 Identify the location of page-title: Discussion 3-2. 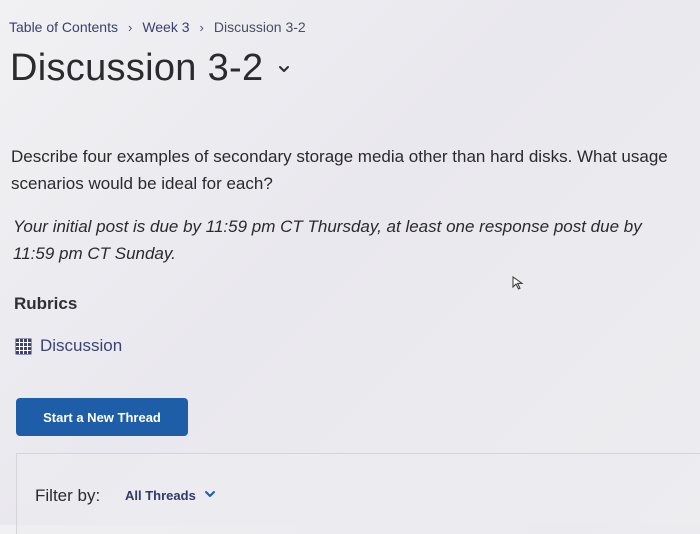
(137, 68).